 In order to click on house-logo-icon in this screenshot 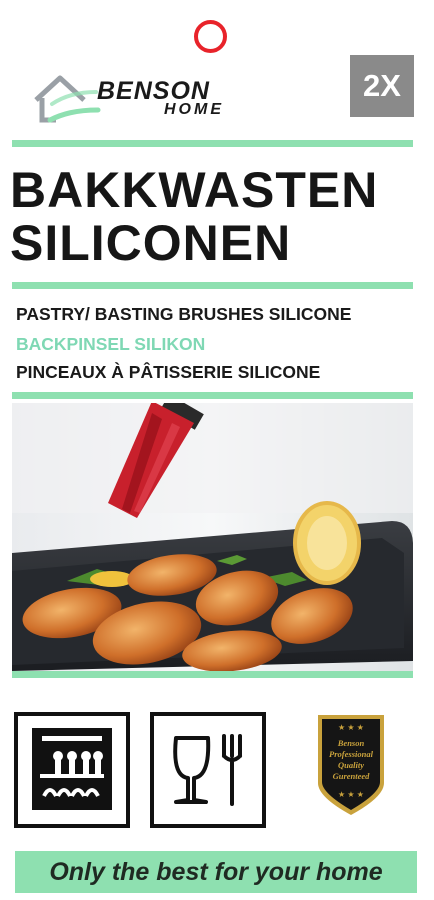, I will do `click(67, 99)`.